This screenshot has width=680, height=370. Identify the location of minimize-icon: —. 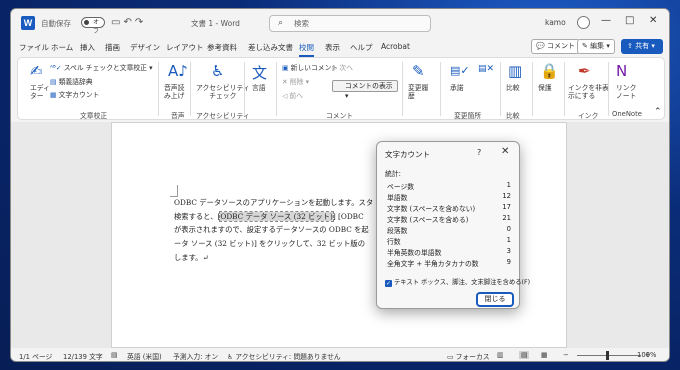
(606, 20).